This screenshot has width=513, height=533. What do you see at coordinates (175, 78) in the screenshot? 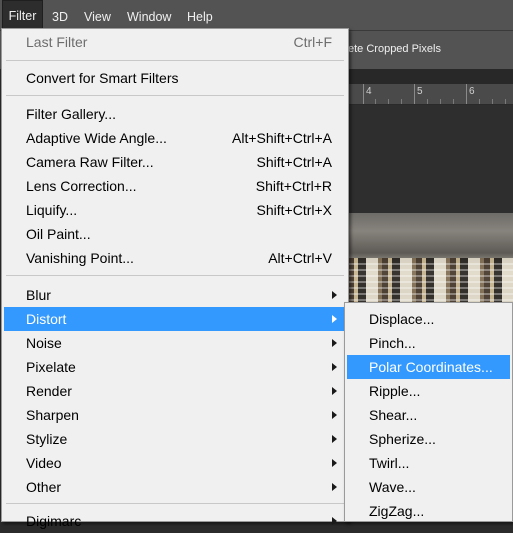
I see `menu-item-convert-smart-filters: Convert for Smart Filters` at bounding box center [175, 78].